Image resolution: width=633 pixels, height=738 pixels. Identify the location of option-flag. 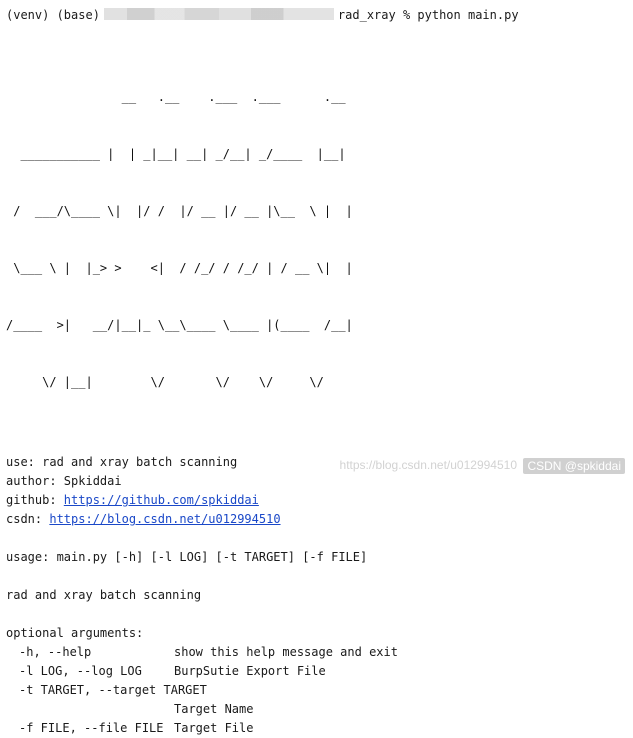
(90, 709).